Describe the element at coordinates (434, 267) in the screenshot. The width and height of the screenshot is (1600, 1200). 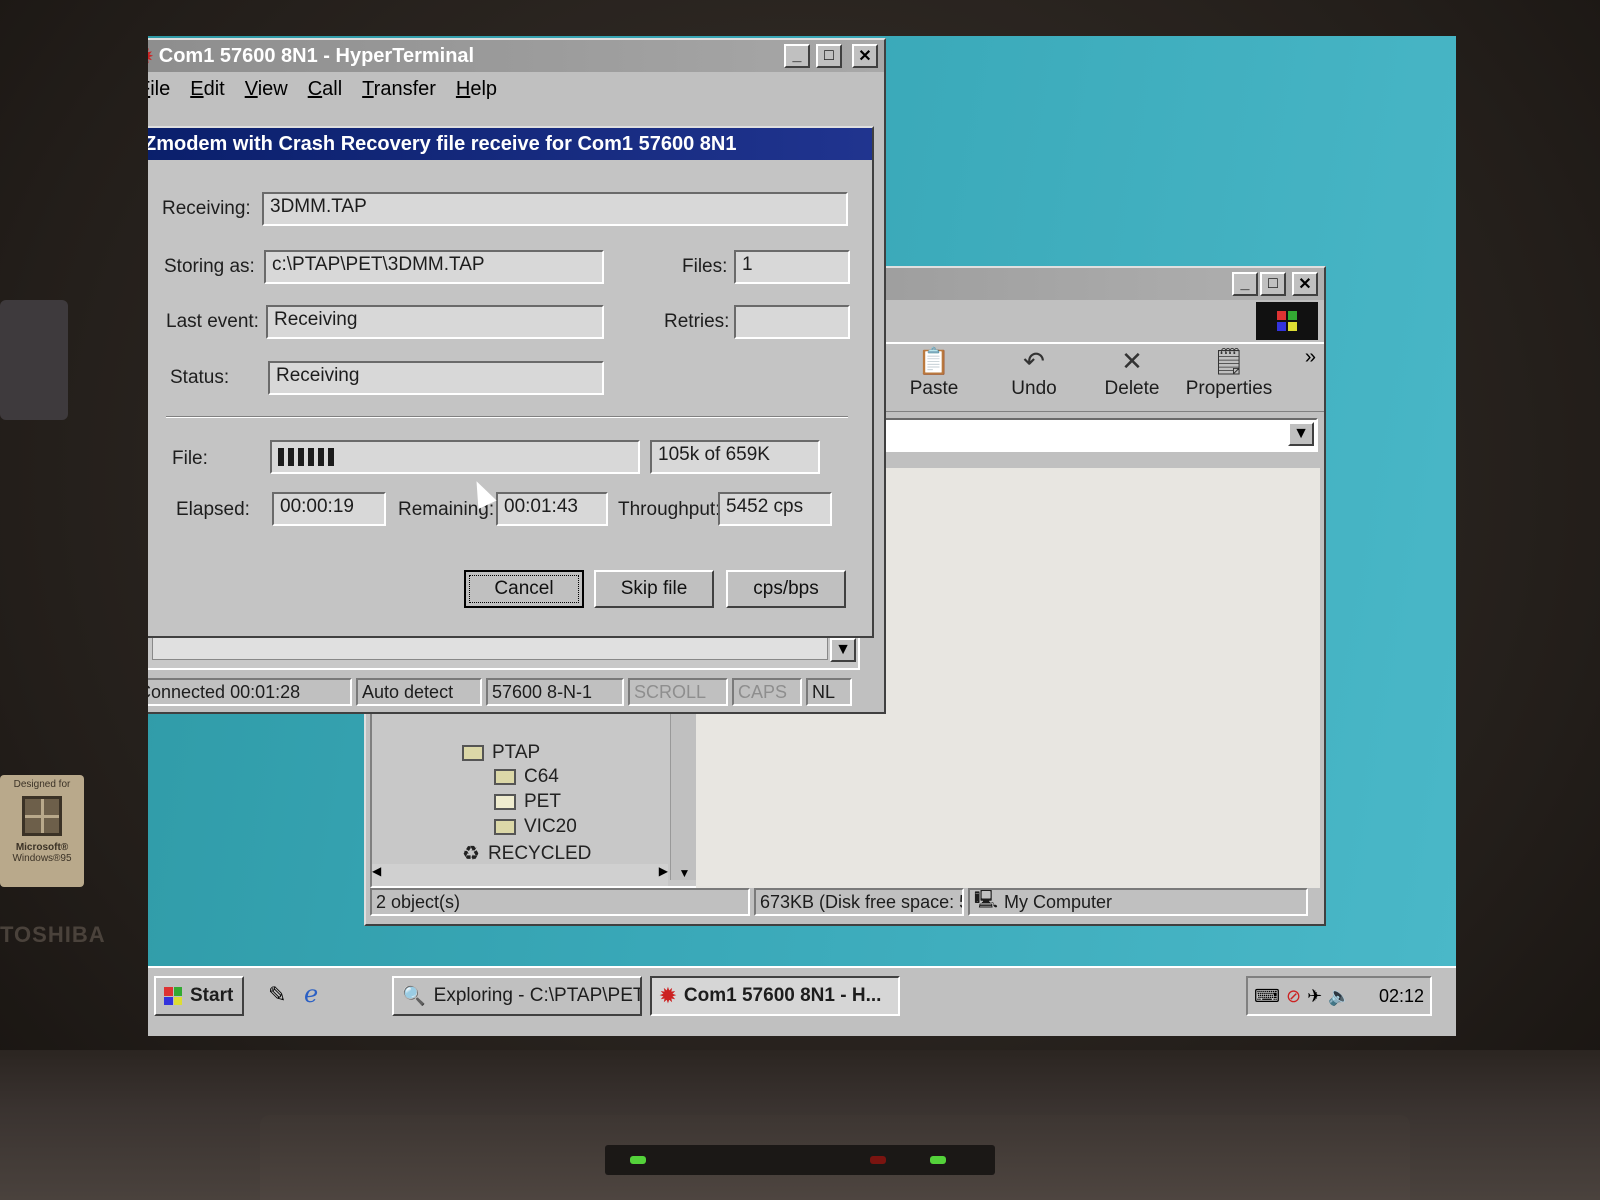
I see `storing-field: c:\PTAP\PET\3DMM.TAP` at that location.